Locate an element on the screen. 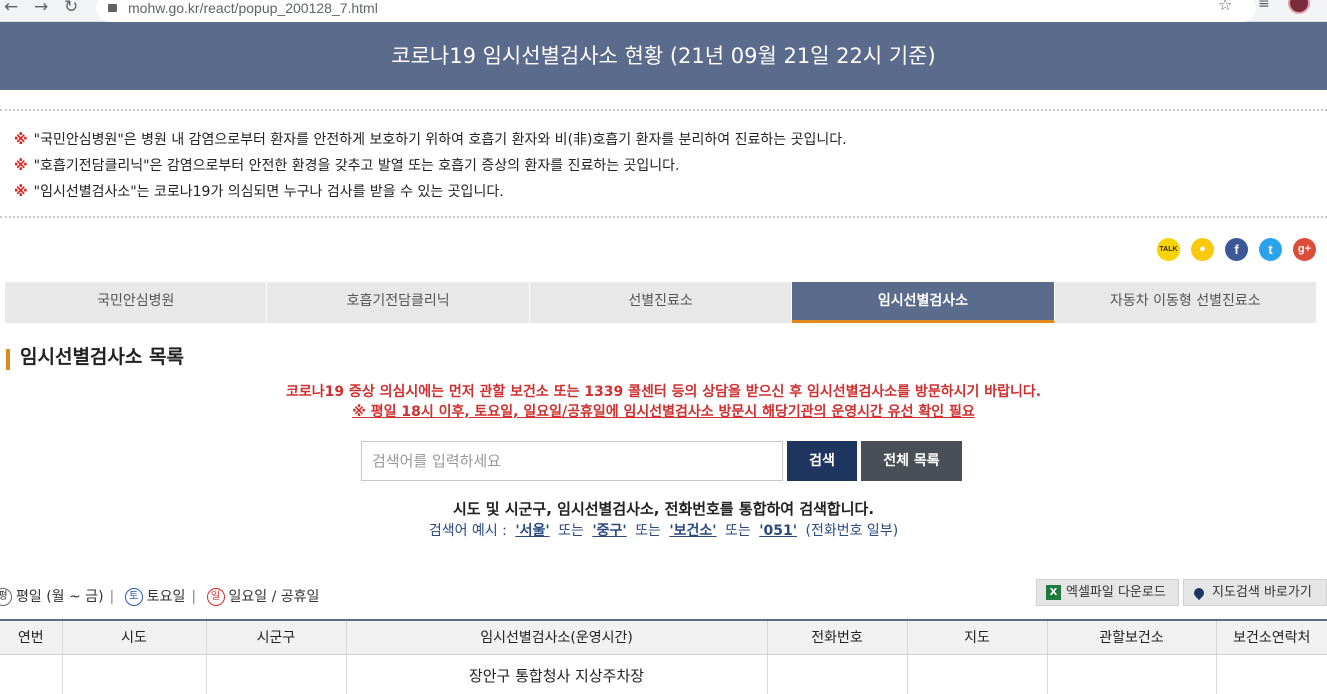 This screenshot has height=694, width=1327. column-header: 지도 is located at coordinates (977, 637).